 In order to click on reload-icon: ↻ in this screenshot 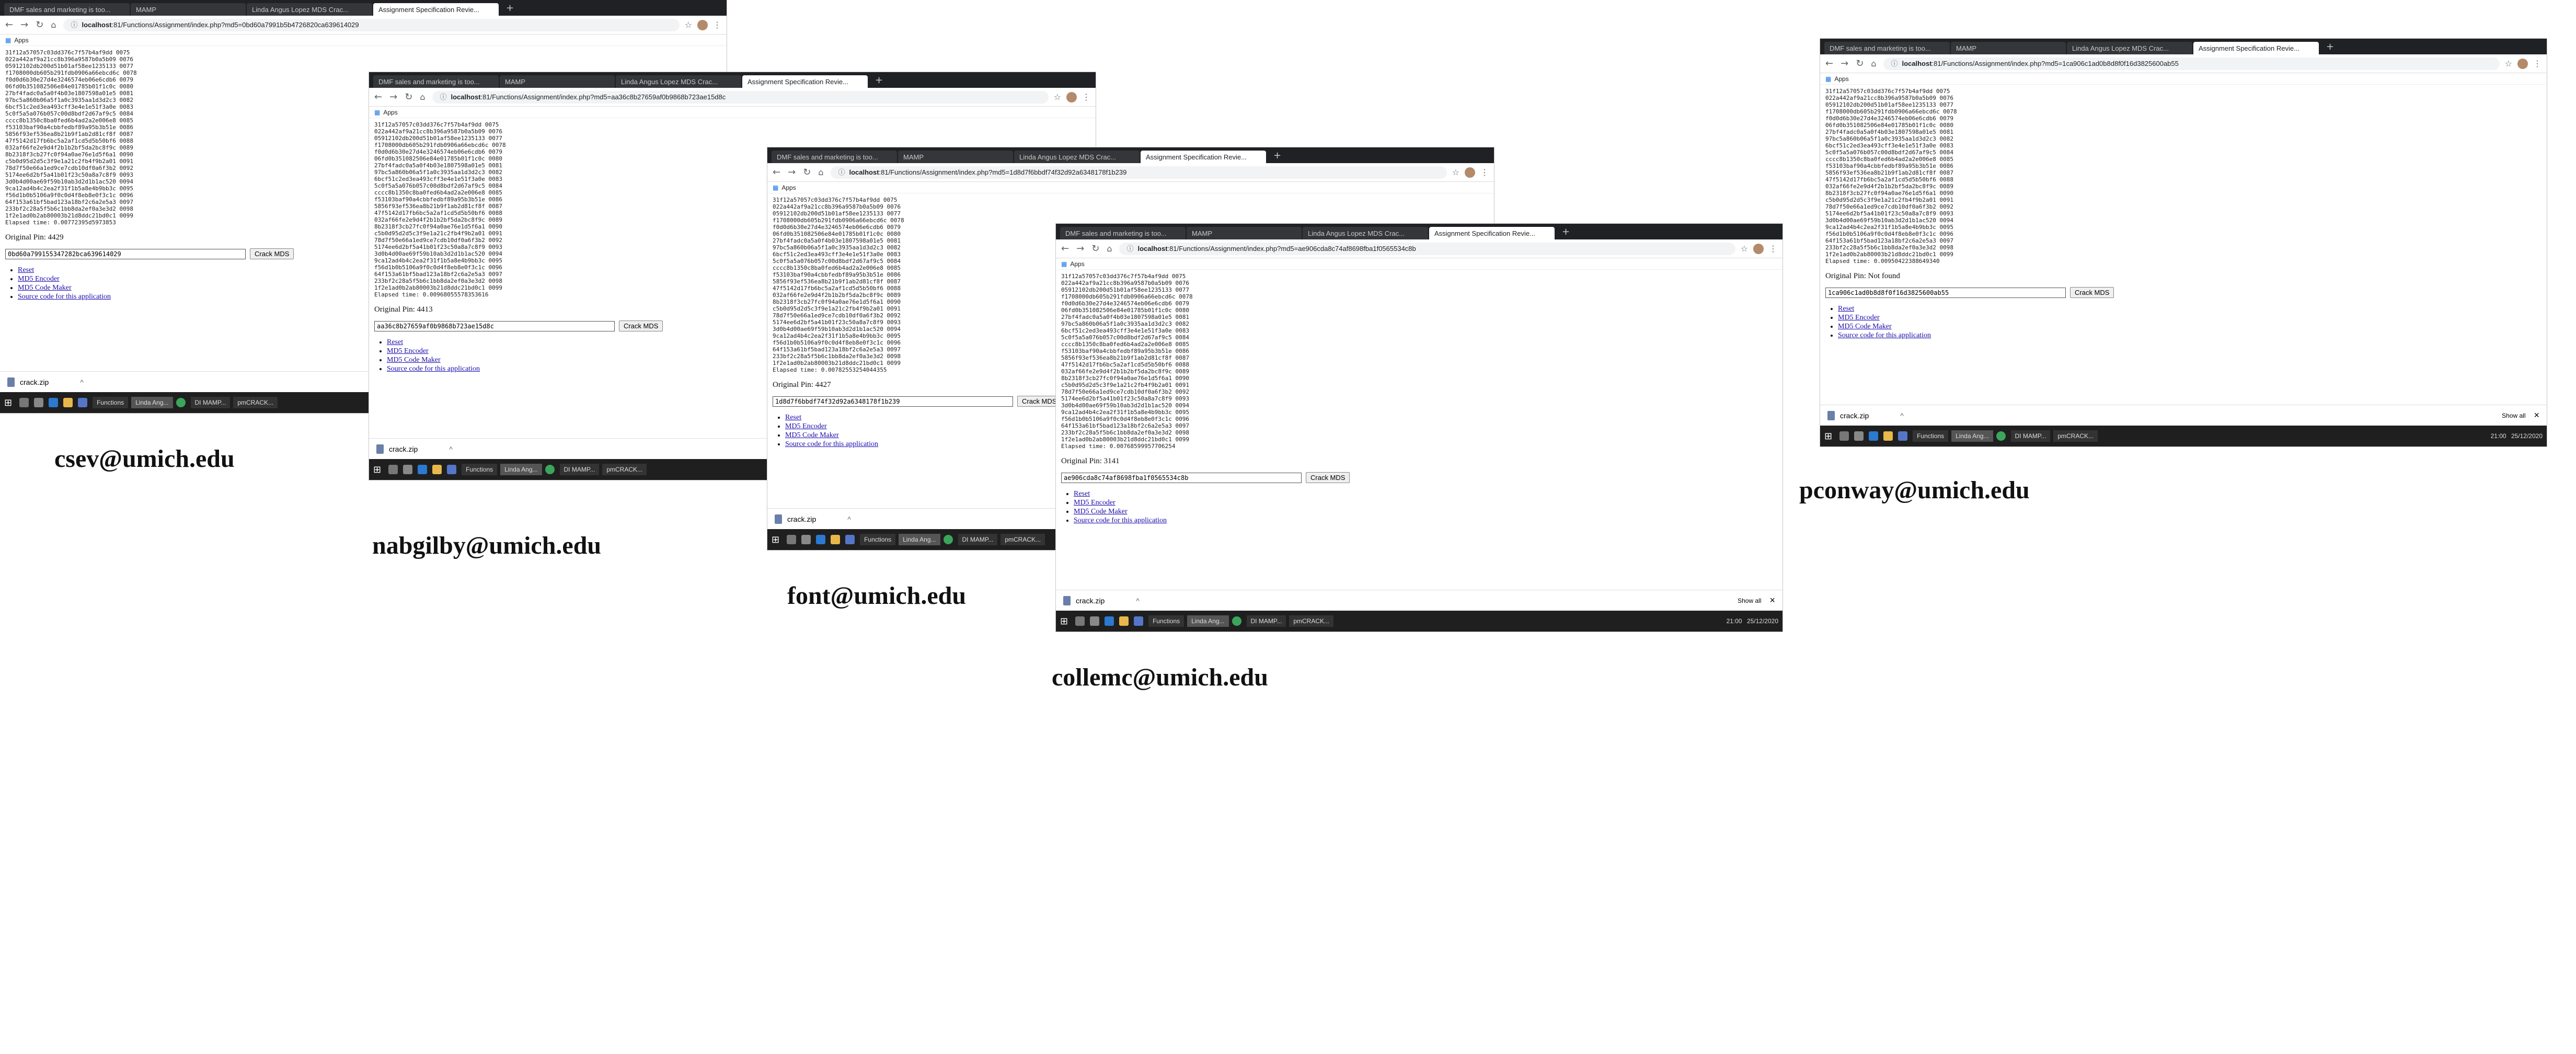, I will do `click(807, 172)`.